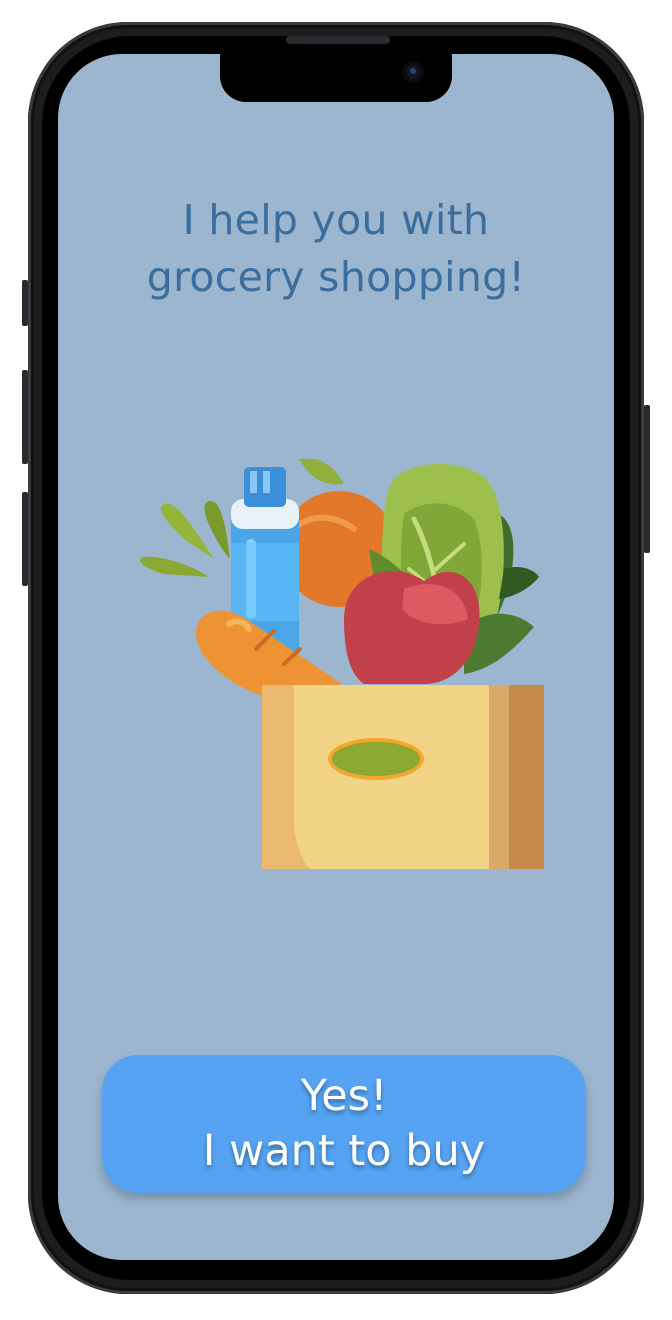  What do you see at coordinates (336, 78) in the screenshot?
I see `notch` at bounding box center [336, 78].